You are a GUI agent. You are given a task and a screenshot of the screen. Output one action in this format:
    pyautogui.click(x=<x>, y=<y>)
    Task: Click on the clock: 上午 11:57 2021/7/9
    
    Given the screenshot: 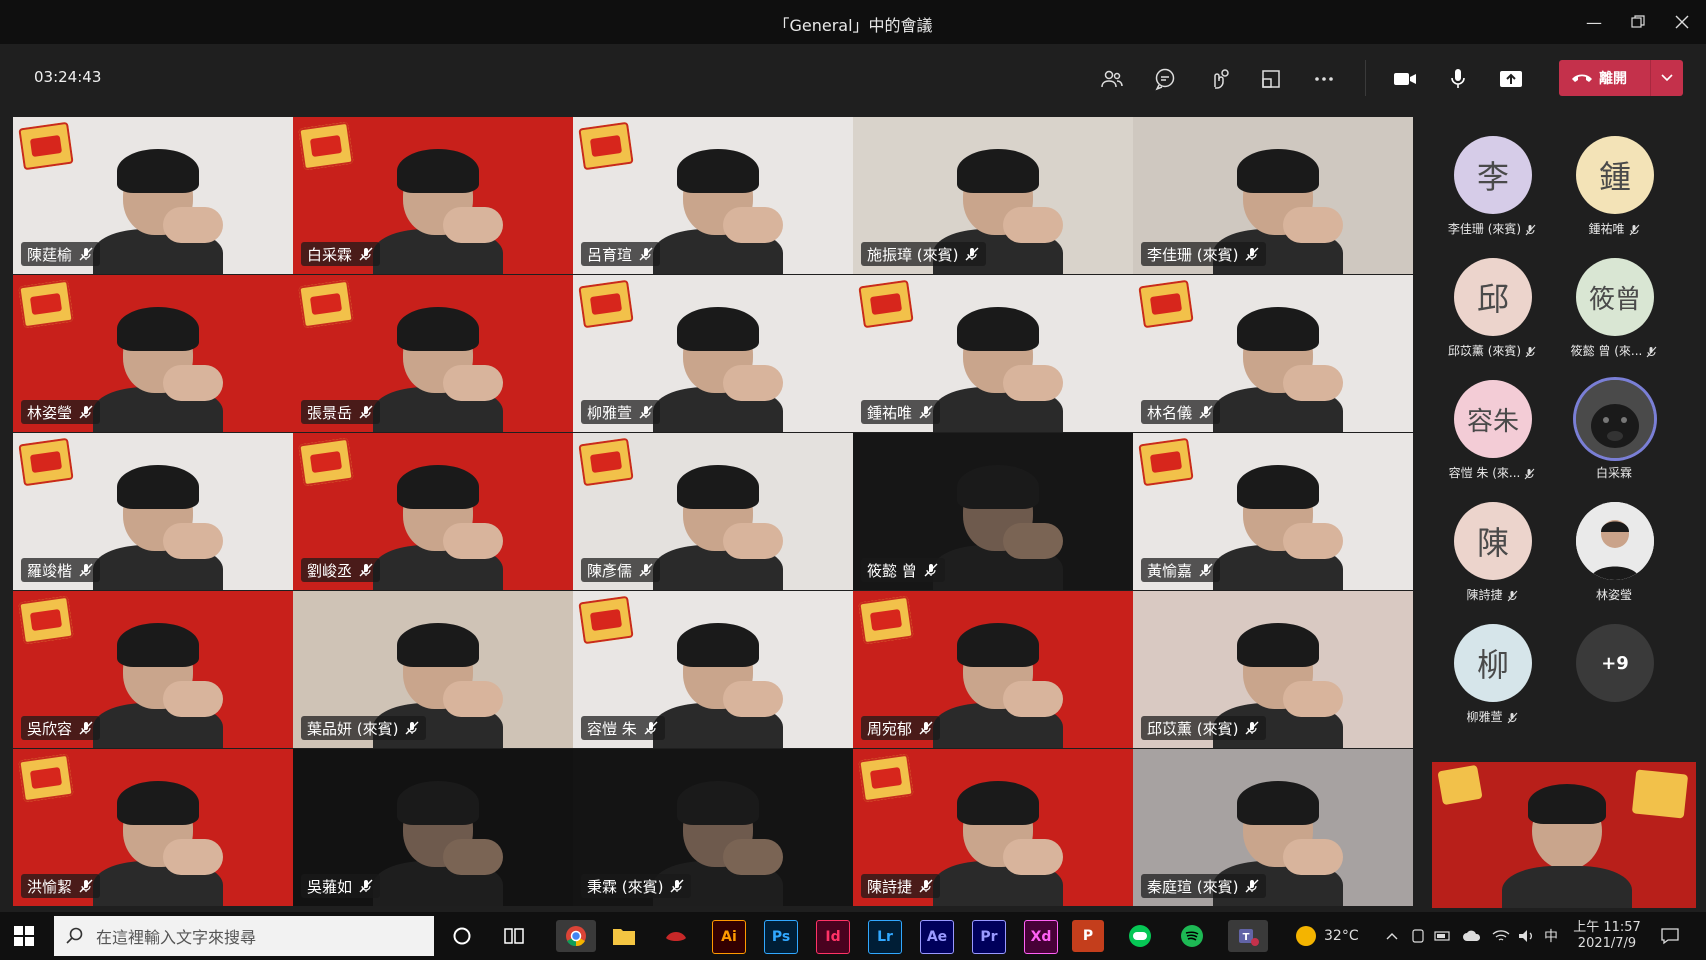 What is the action you would take?
    pyautogui.click(x=1607, y=936)
    